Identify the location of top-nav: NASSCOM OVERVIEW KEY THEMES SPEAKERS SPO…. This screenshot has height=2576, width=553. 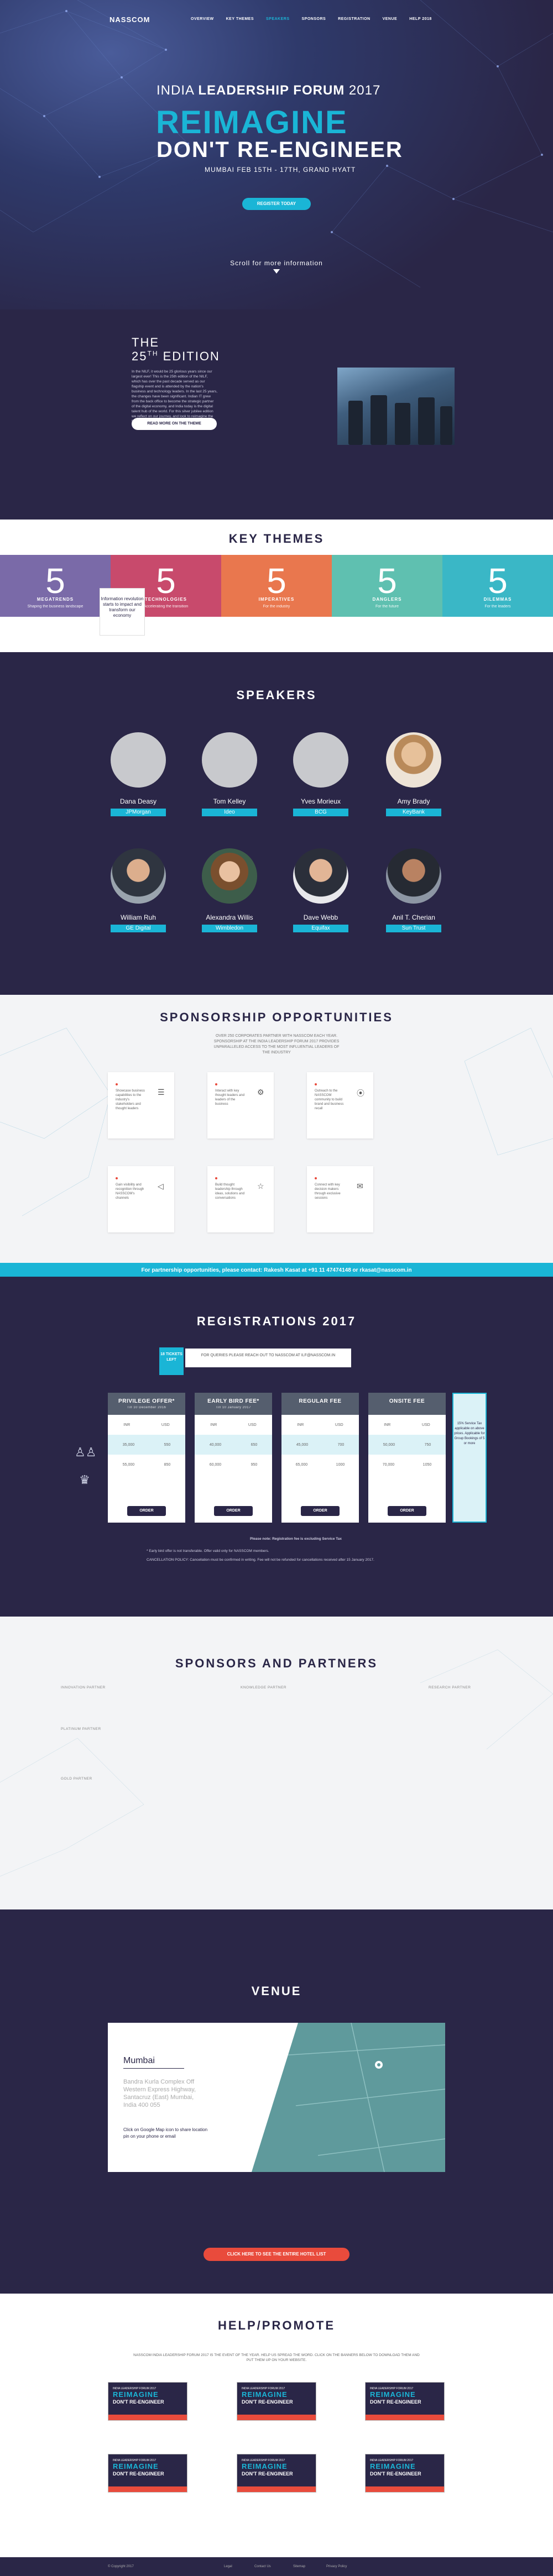
(276, 20).